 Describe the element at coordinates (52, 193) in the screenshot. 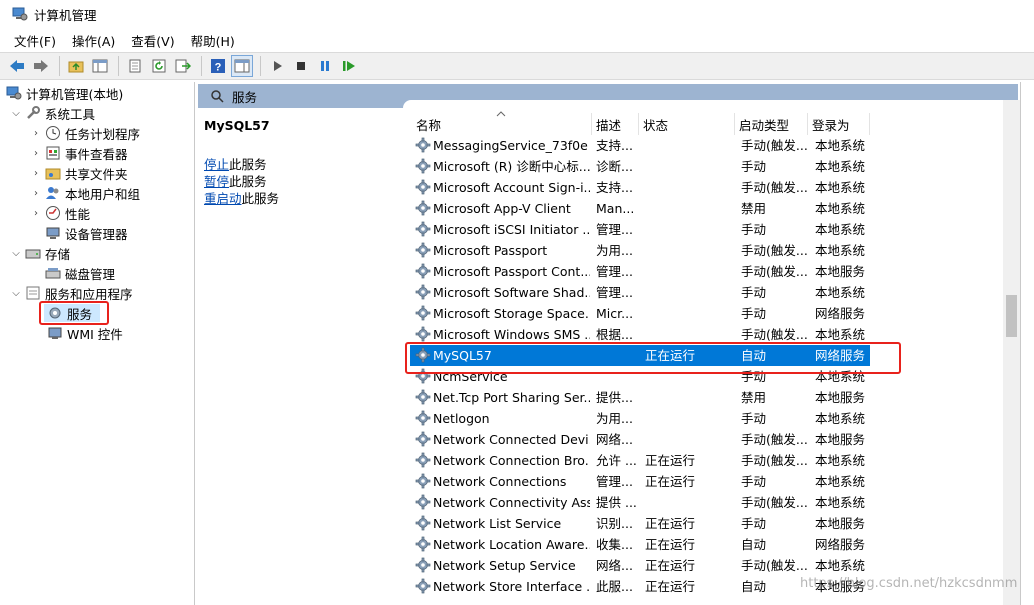

I see `users-icon` at that location.